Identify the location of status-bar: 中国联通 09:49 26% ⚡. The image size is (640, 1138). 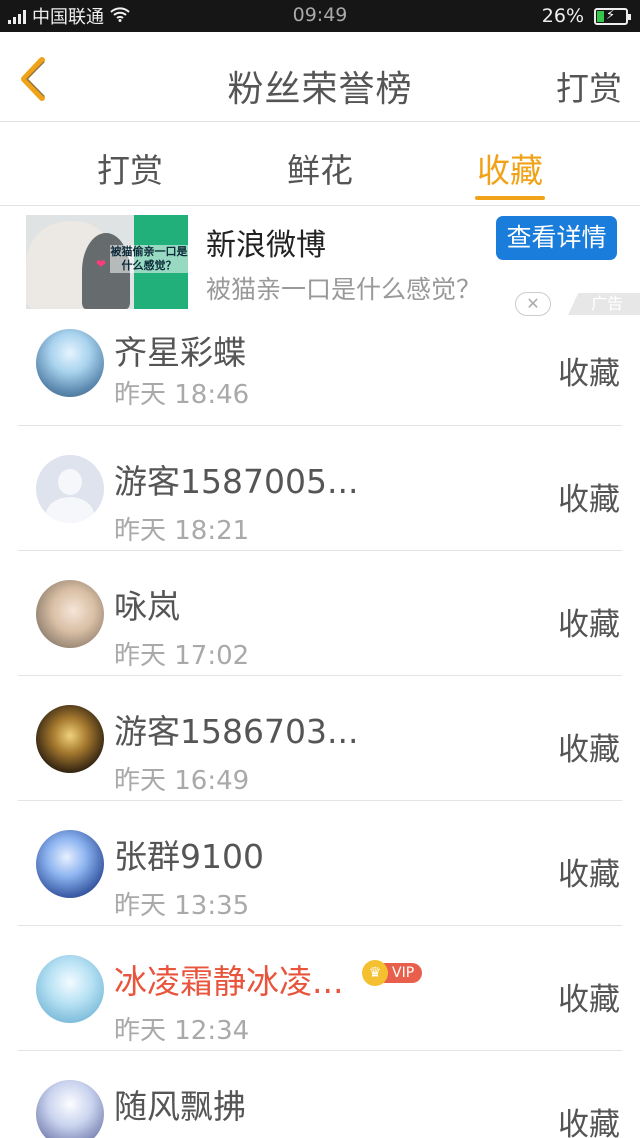
(320, 16).